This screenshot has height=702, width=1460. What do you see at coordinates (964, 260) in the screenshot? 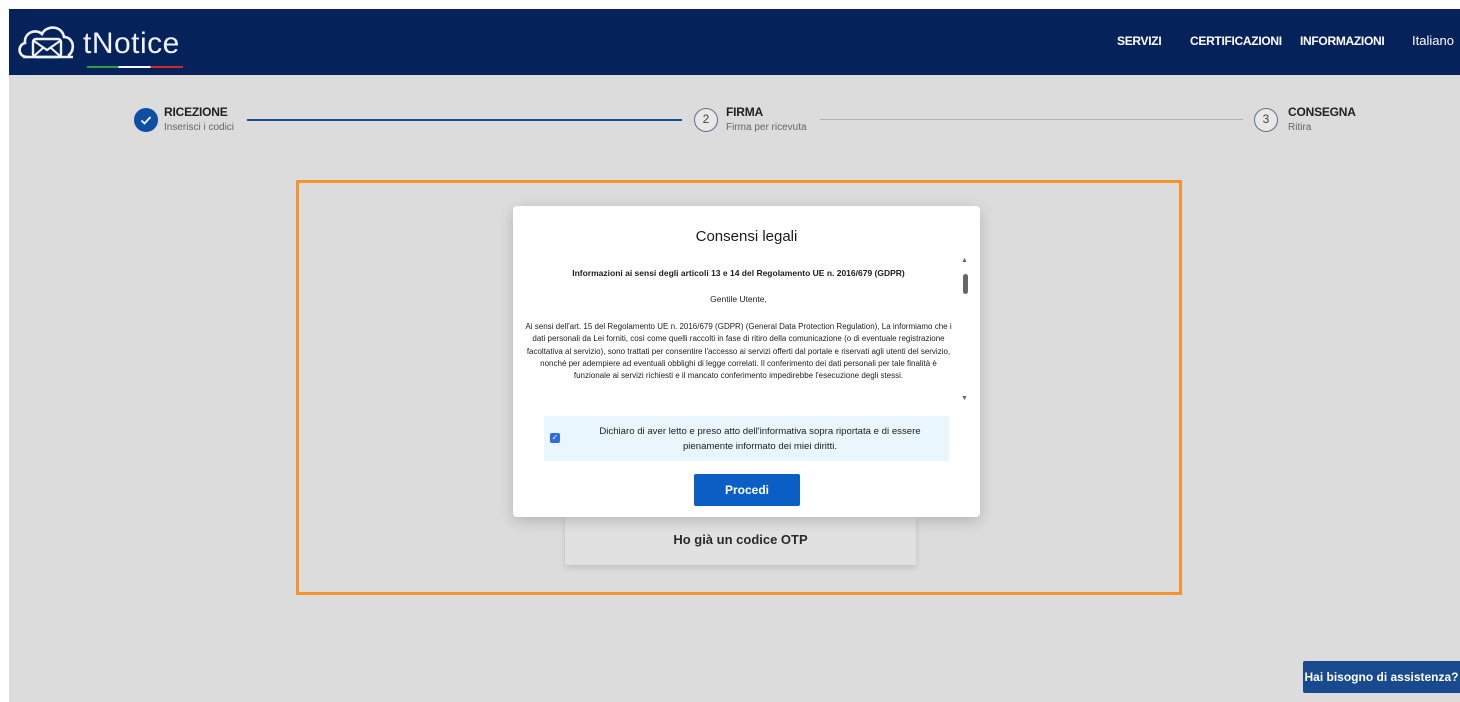
I see `scroll-up-arrow-icon: ▲` at bounding box center [964, 260].